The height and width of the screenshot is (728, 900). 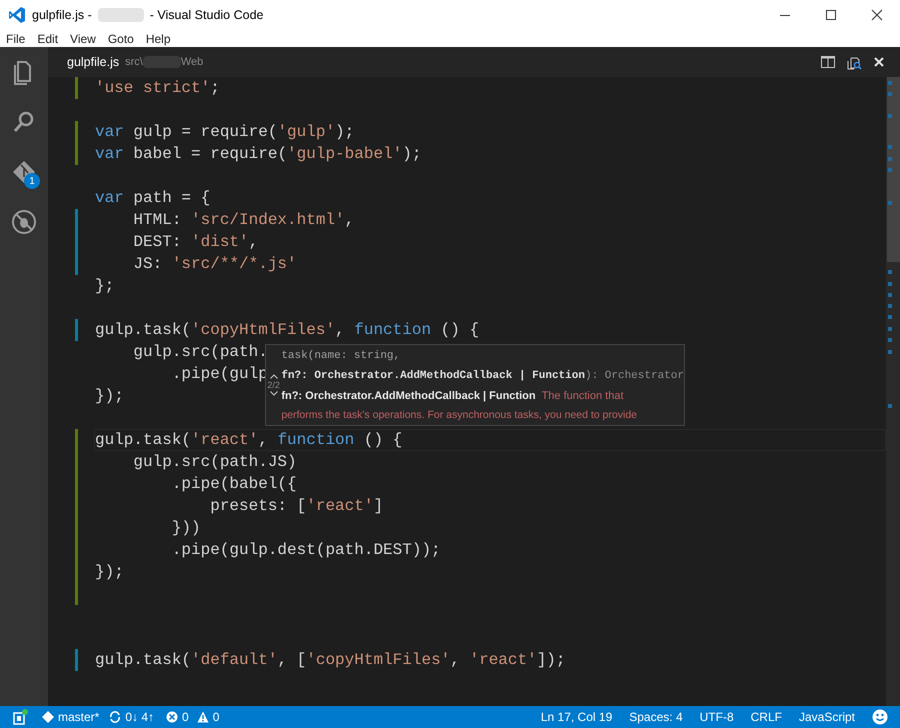 I want to click on split-editor-icon, so click(x=828, y=62).